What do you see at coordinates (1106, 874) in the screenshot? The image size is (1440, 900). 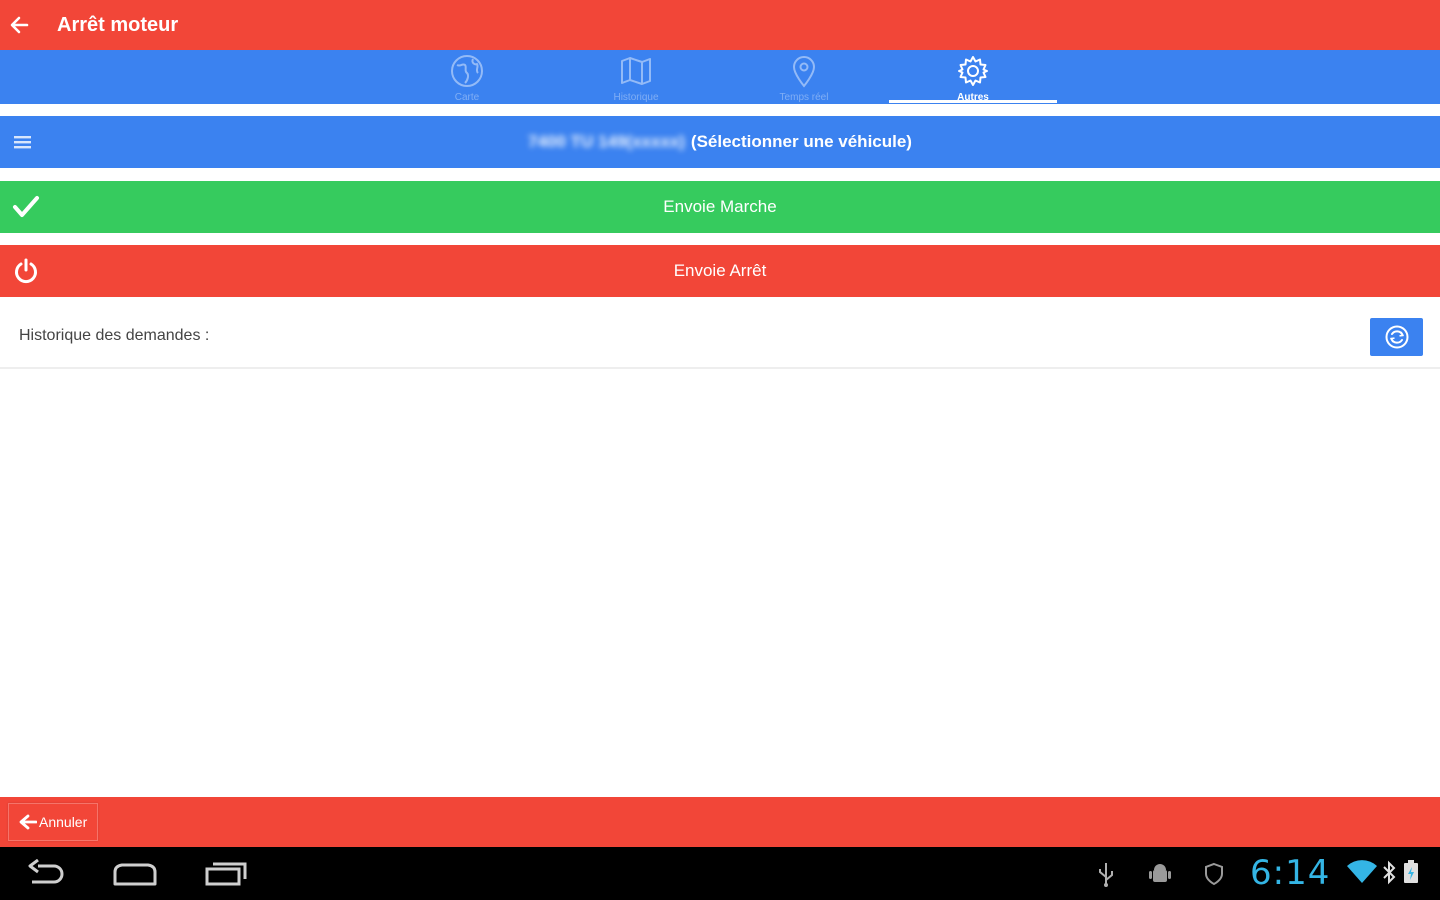 I see `usb-icon` at bounding box center [1106, 874].